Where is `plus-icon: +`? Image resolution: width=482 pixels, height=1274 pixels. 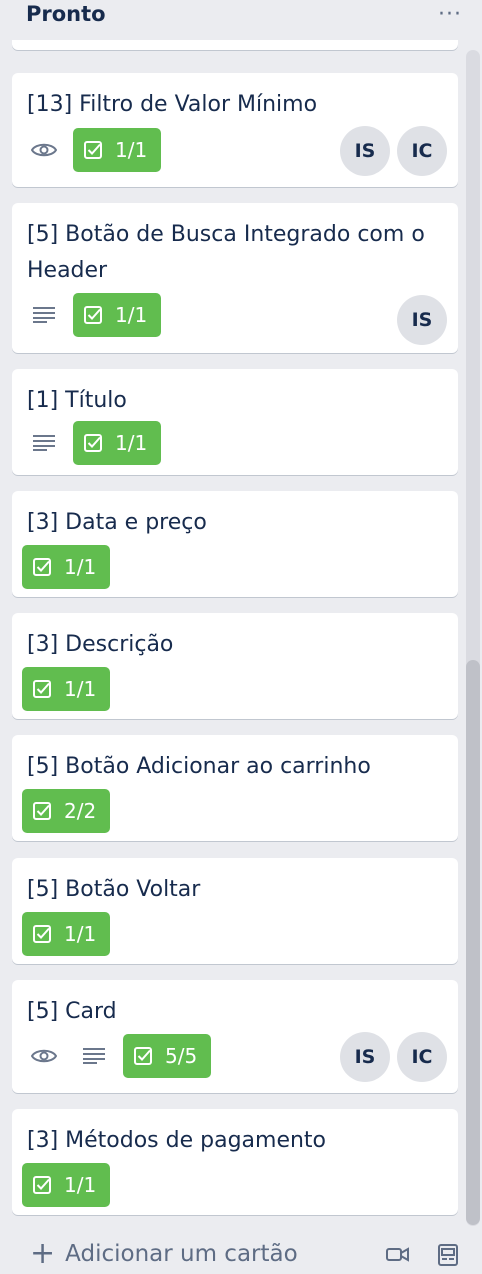
plus-icon: + is located at coordinates (43, 1253).